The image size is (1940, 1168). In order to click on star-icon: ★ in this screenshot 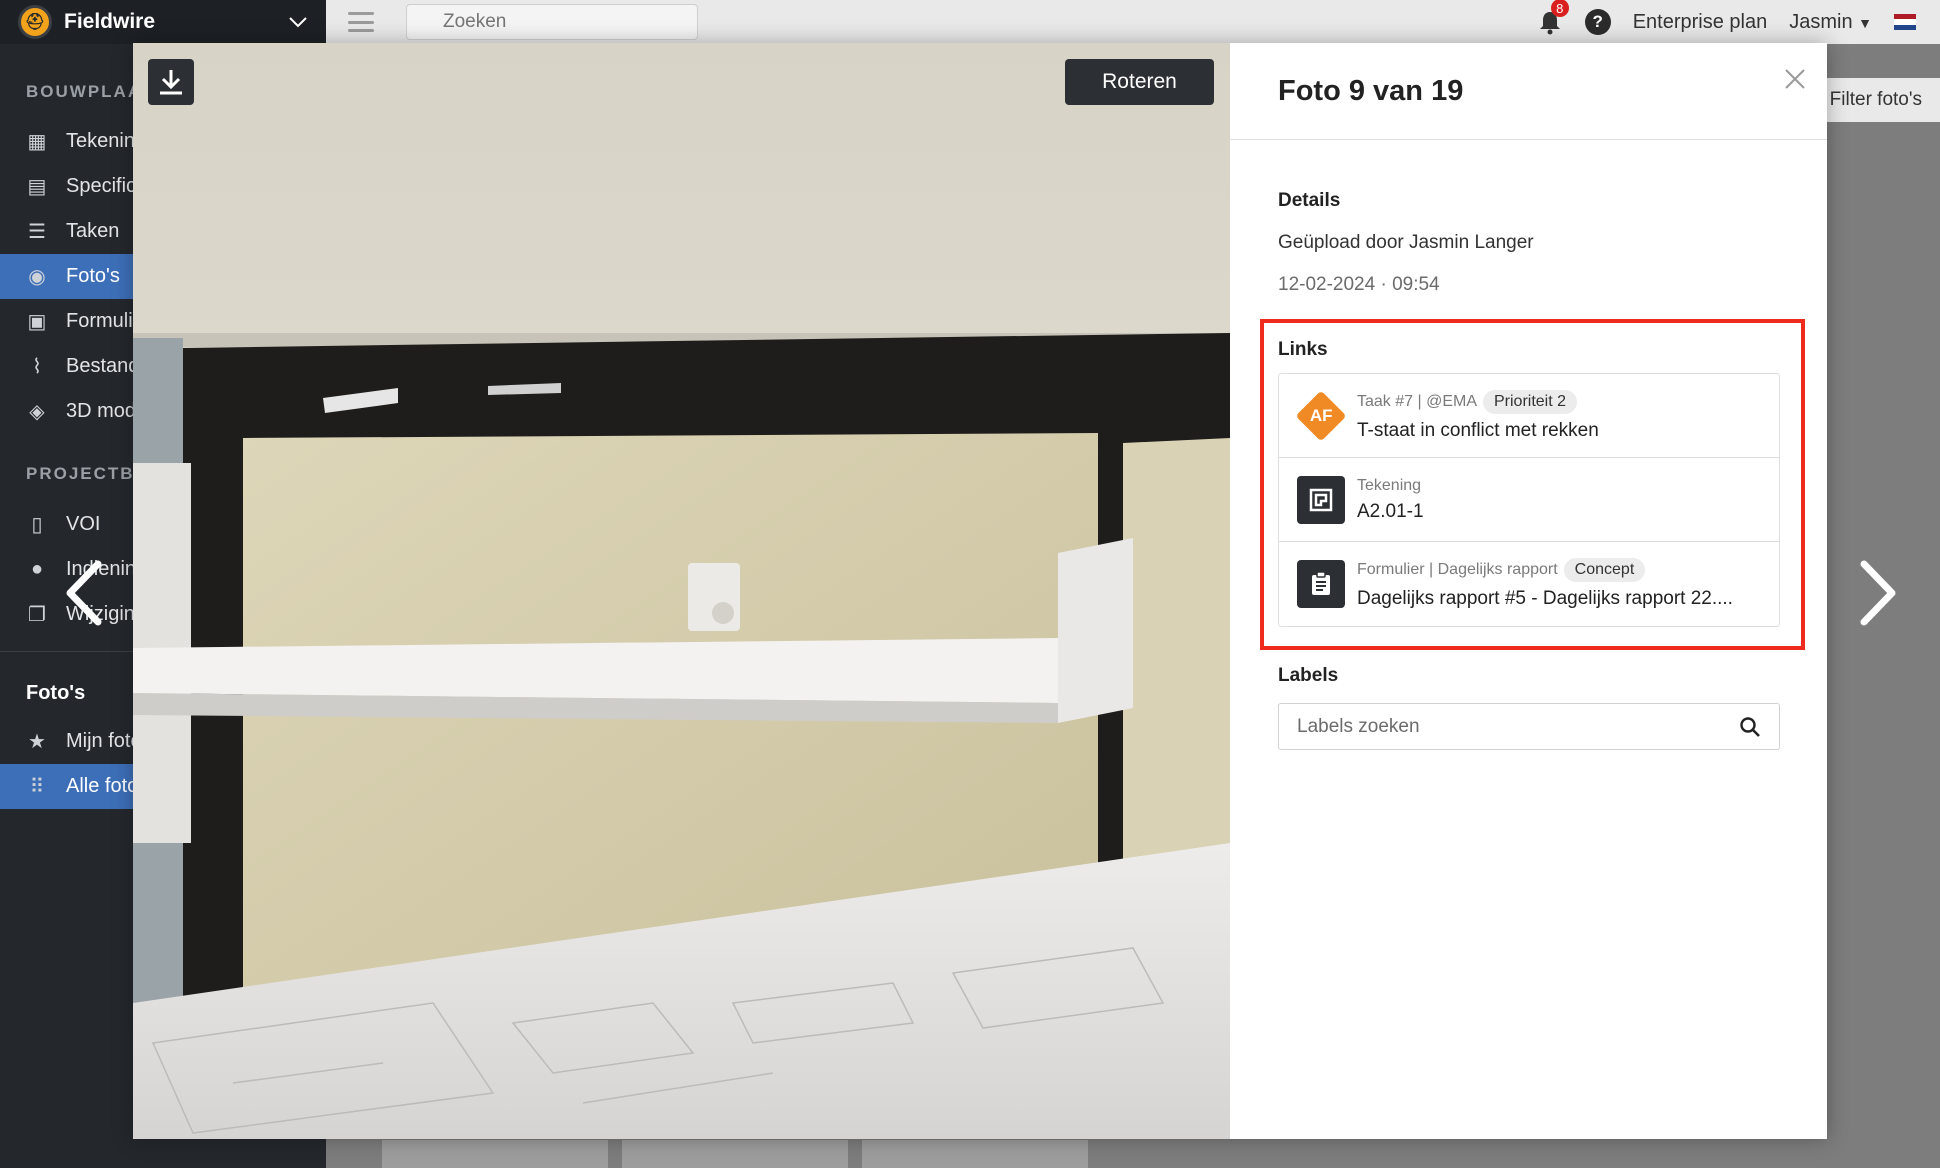, I will do `click(37, 742)`.